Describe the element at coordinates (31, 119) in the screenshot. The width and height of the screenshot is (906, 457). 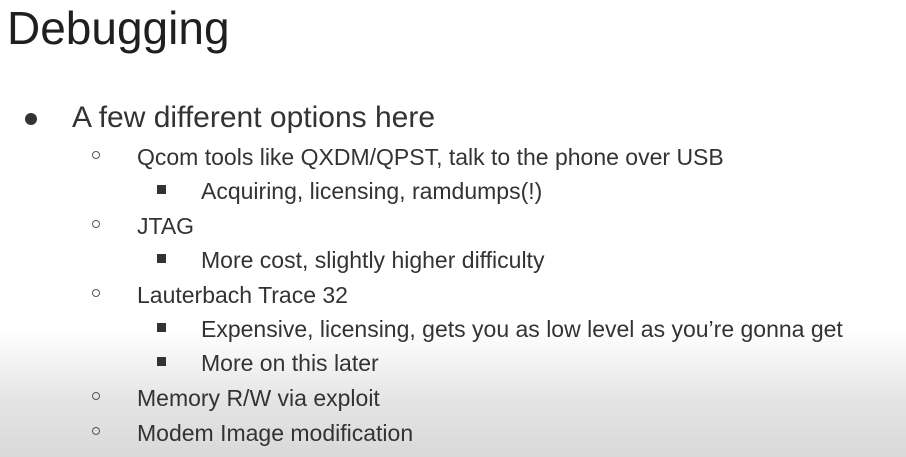
I see `filled-circle-bullet-icon` at that location.